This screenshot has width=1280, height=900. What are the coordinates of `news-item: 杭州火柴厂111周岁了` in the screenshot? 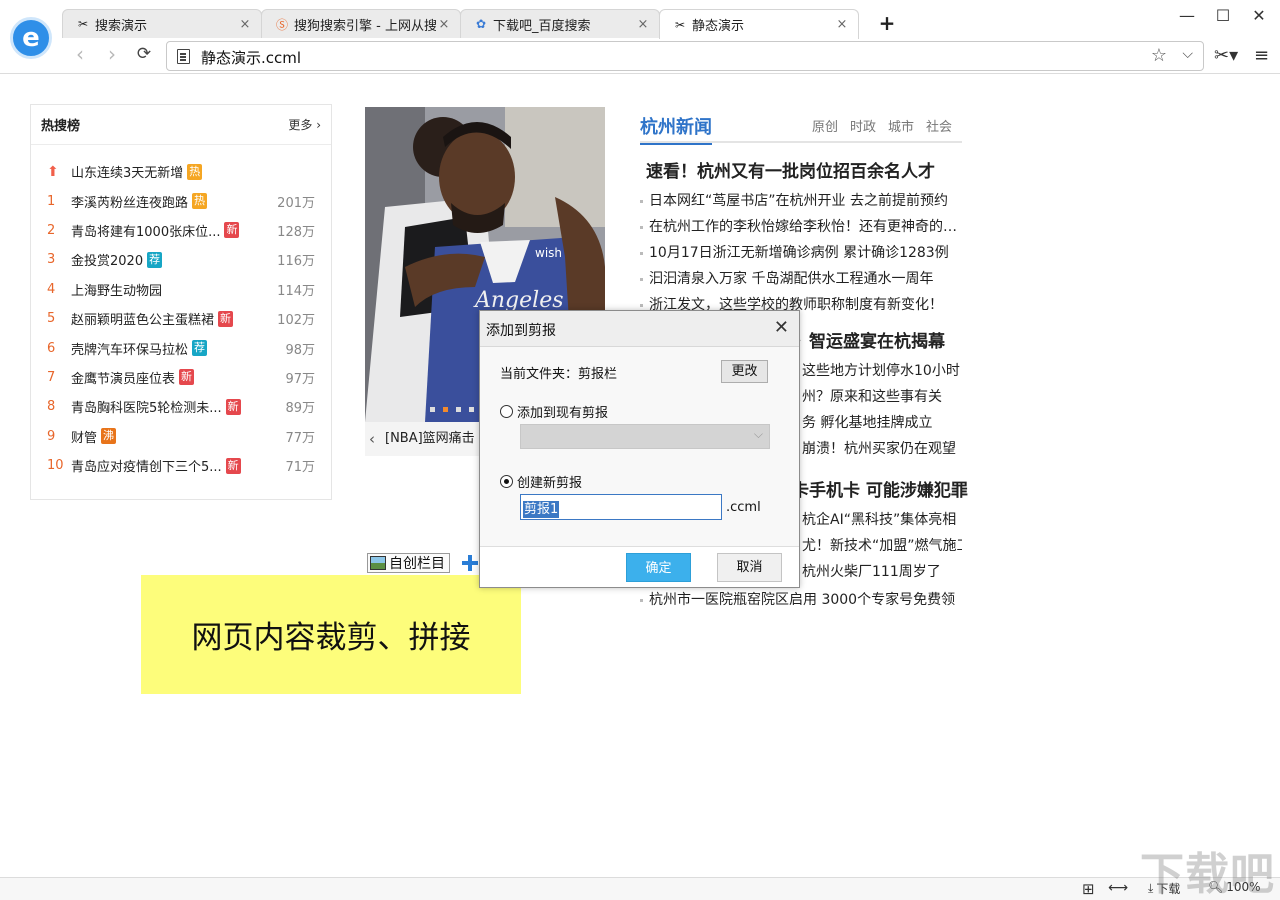 It's located at (877, 572).